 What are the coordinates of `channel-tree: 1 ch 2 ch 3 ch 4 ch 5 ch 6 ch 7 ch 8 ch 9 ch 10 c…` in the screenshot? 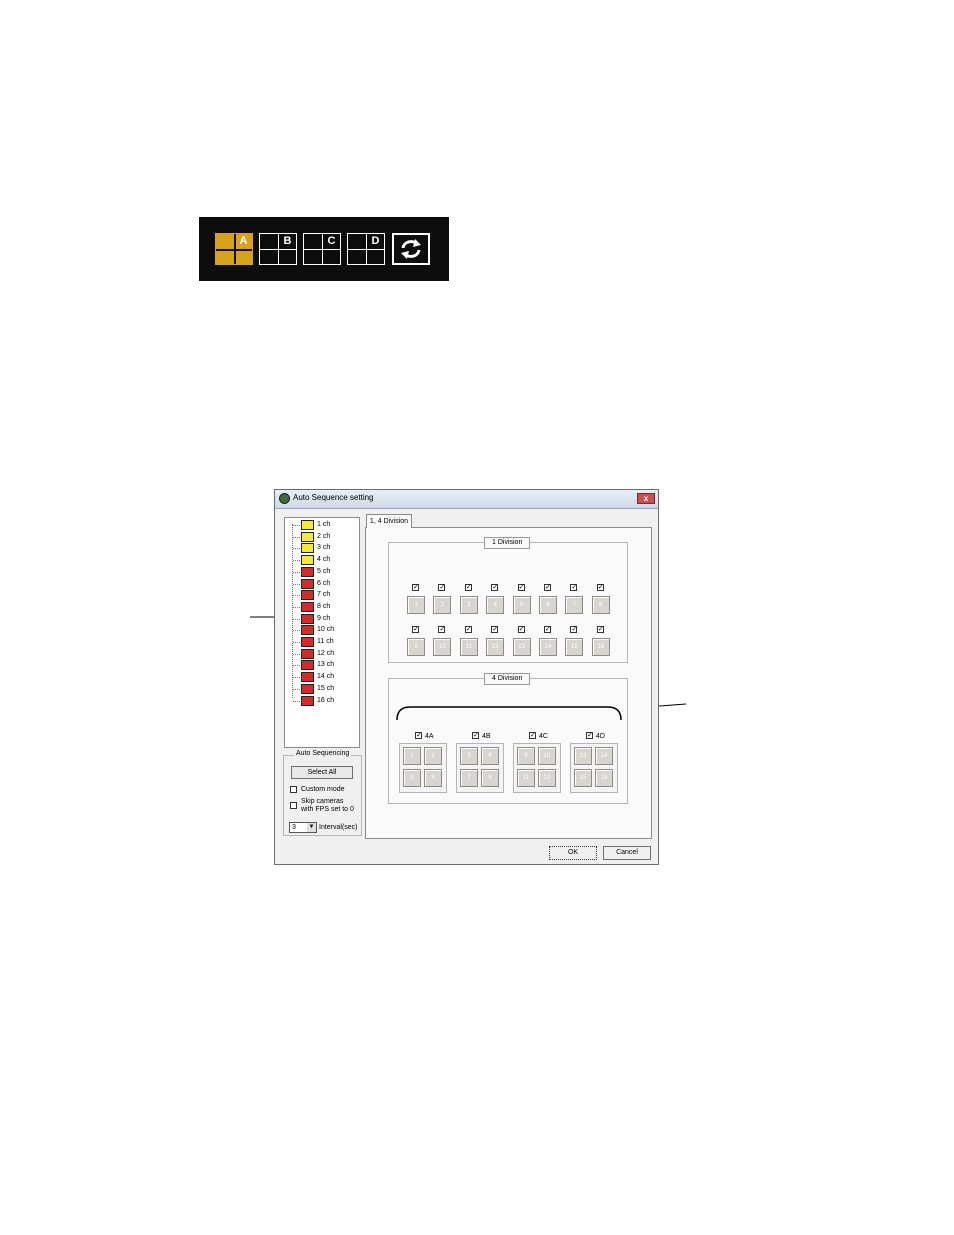 It's located at (322, 632).